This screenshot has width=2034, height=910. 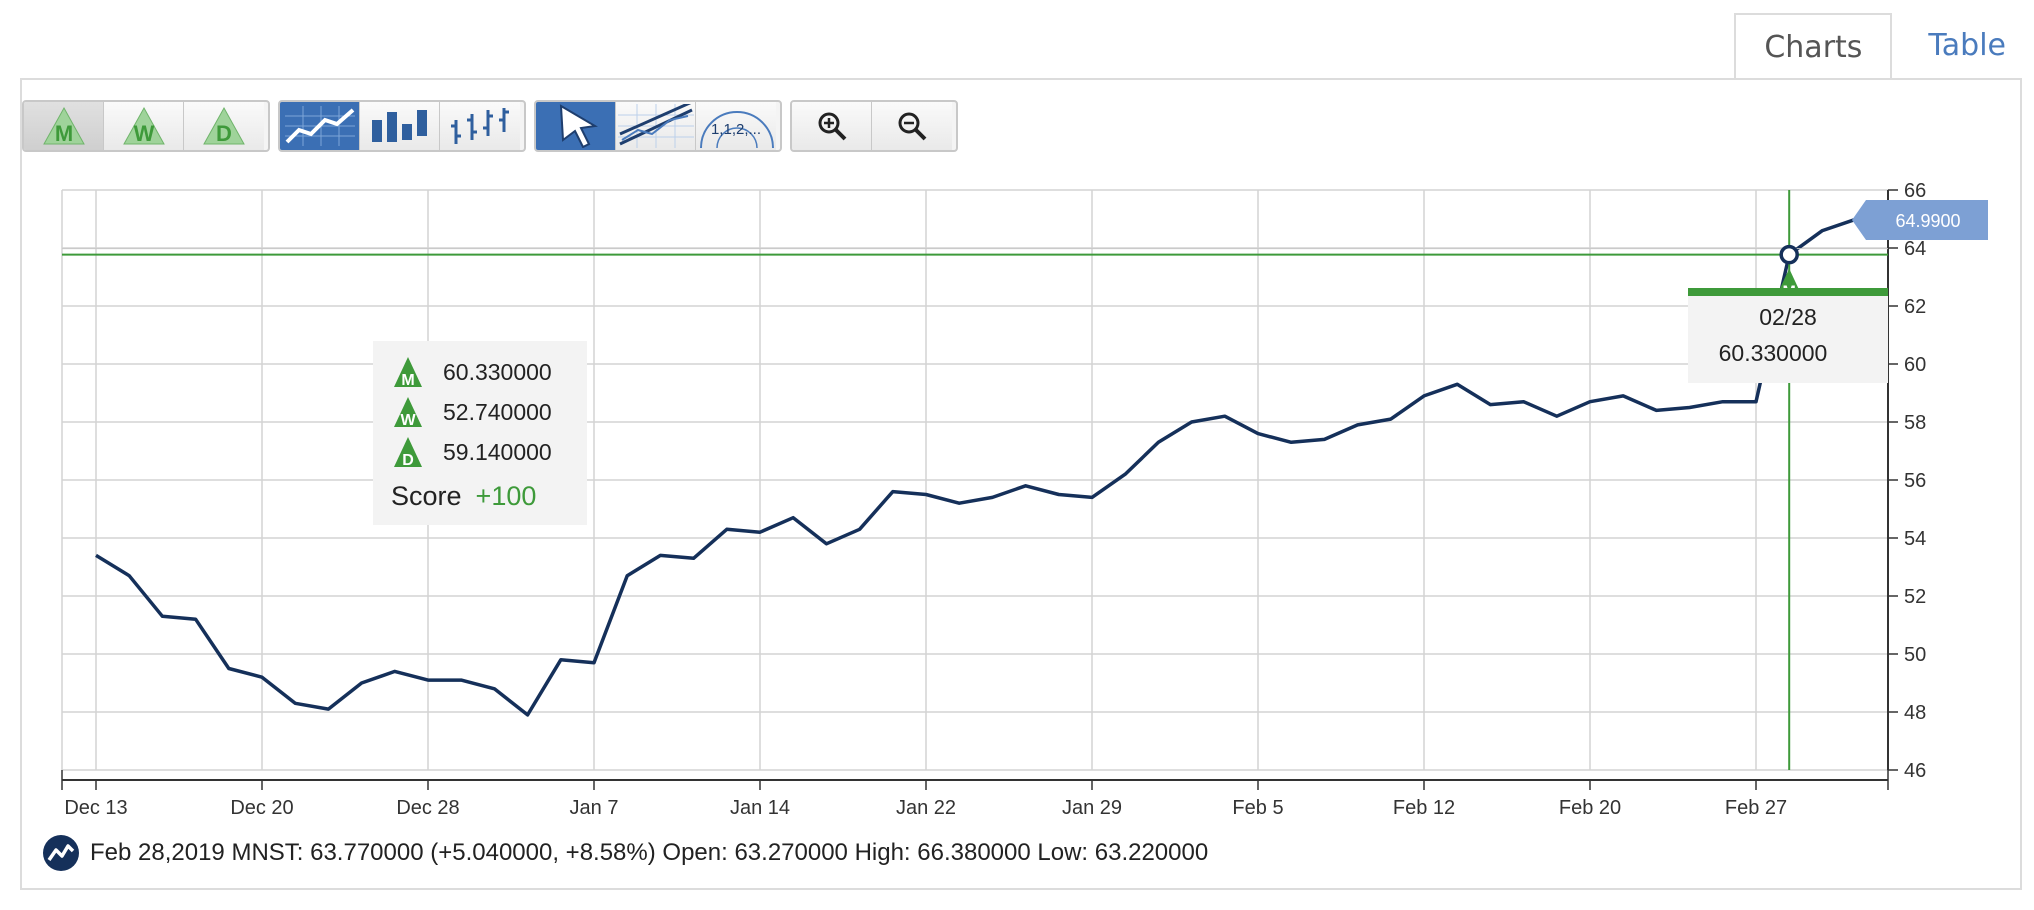 What do you see at coordinates (1927, 221) in the screenshot?
I see `last-price-label: 64.9900` at bounding box center [1927, 221].